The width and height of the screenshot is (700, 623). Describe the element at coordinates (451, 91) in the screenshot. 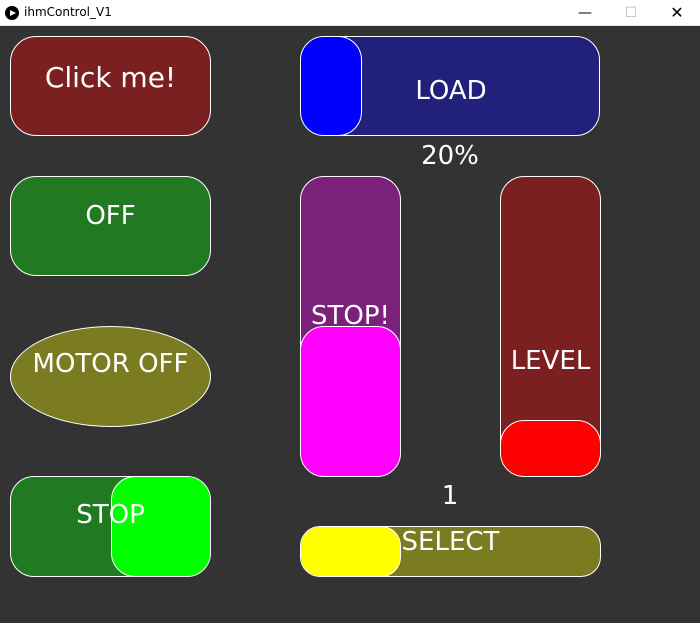

I see `load-slider-label: LOAD` at that location.